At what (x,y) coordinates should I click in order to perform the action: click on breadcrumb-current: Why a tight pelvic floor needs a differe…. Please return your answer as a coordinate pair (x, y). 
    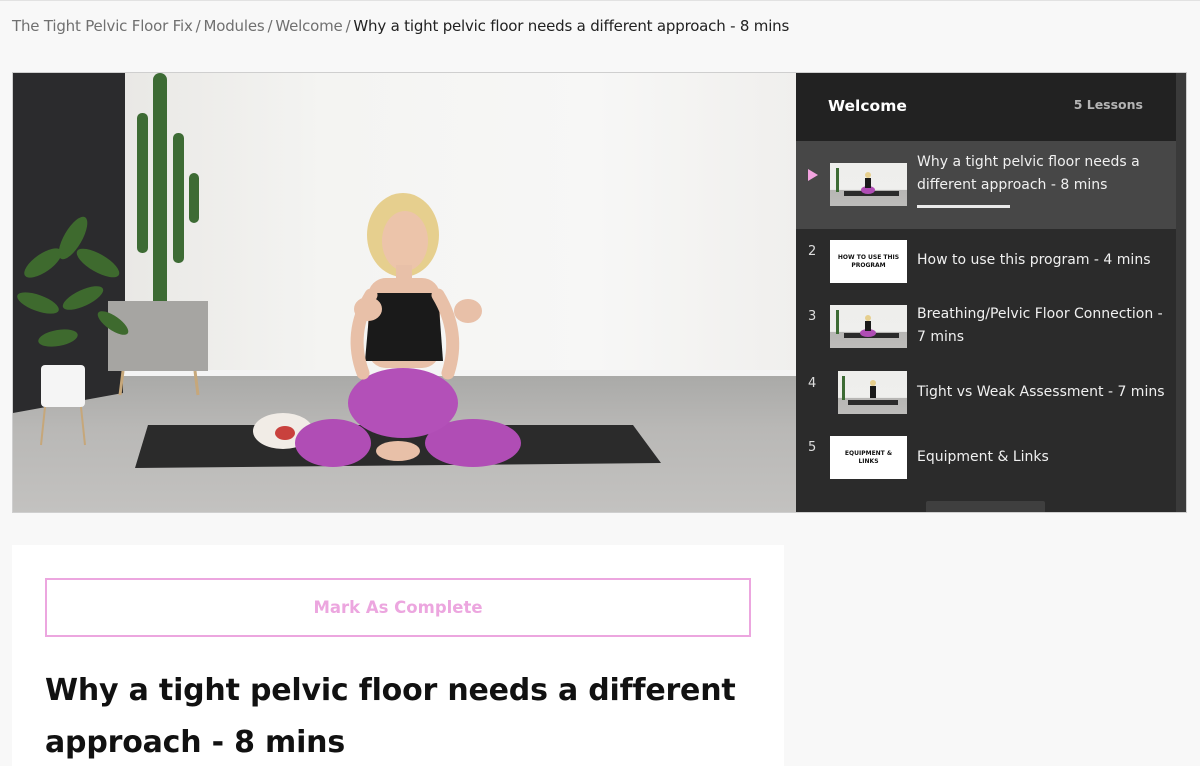
    Looking at the image, I should click on (571, 26).